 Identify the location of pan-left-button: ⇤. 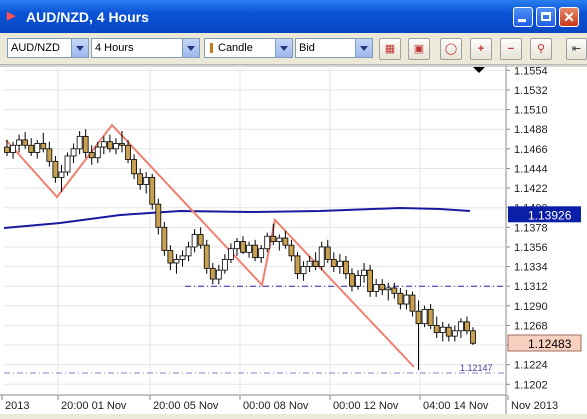
(576, 49).